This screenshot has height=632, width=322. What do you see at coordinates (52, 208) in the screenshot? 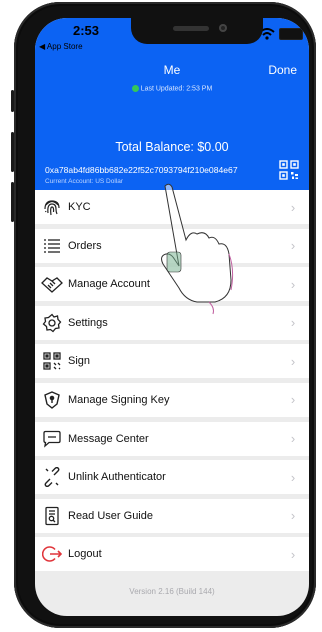
I see `fingerprint-icon` at bounding box center [52, 208].